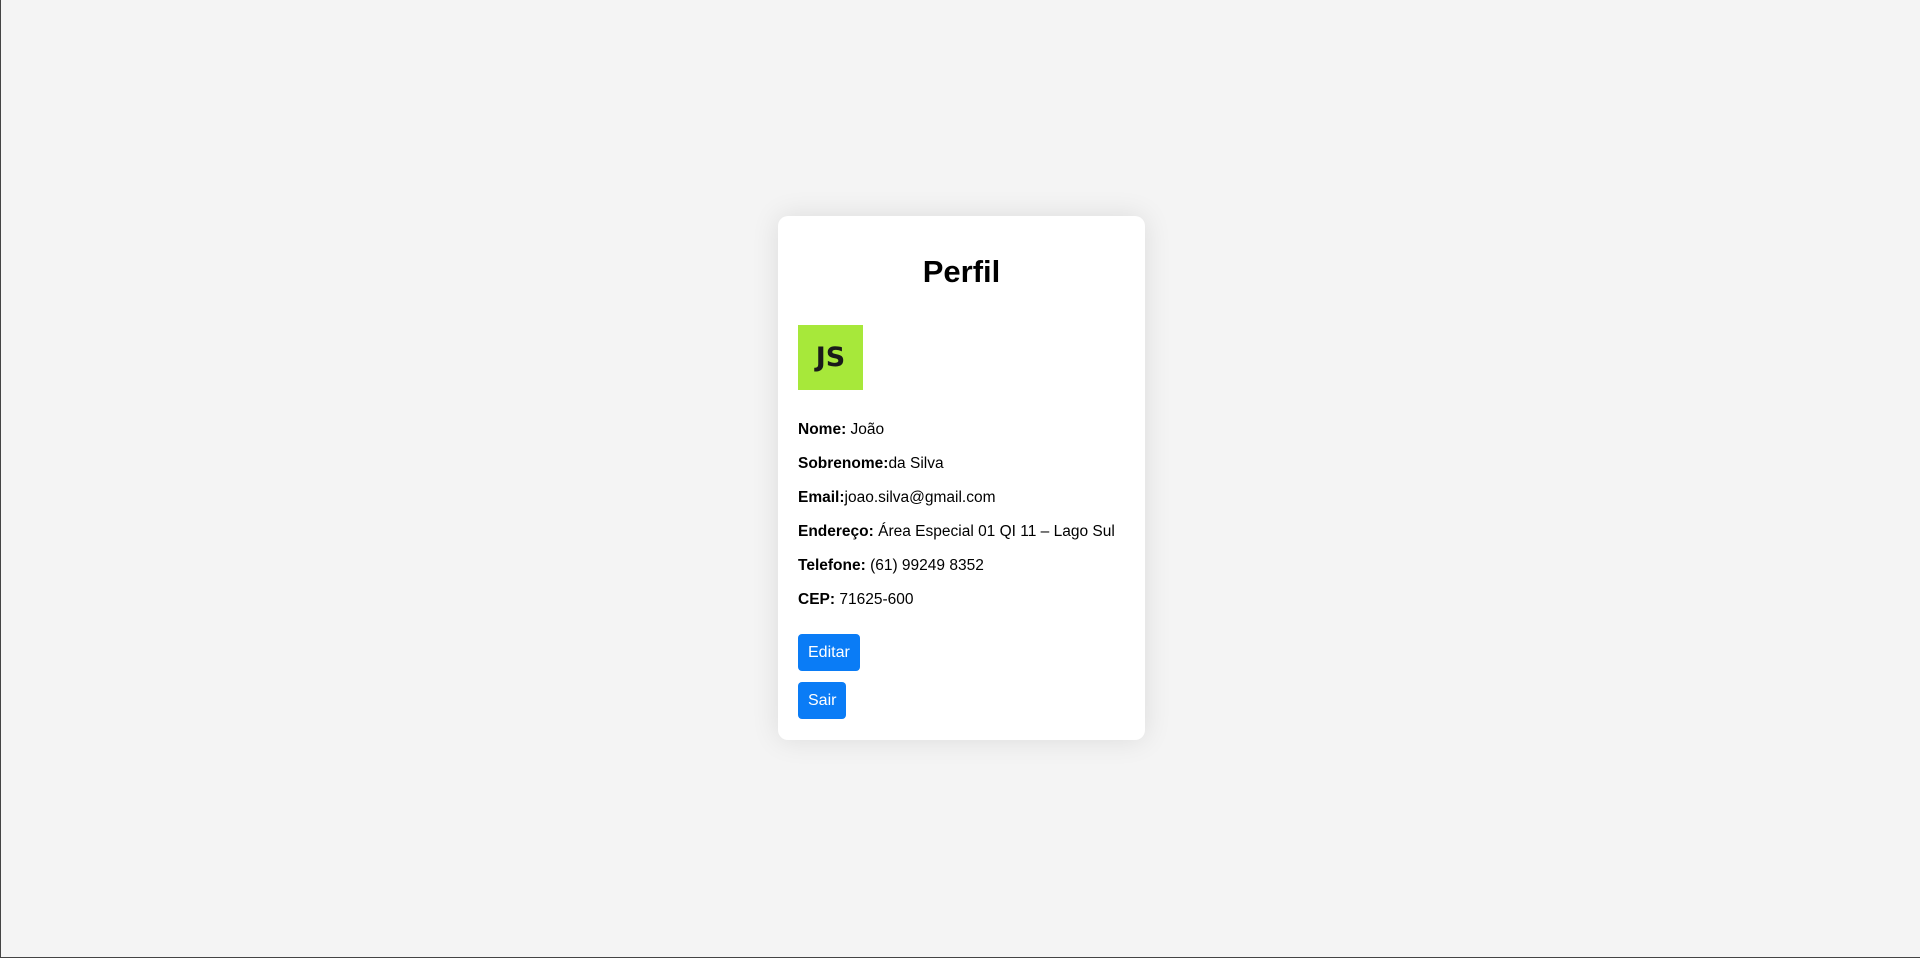 Image resolution: width=1920 pixels, height=967 pixels. What do you see at coordinates (876, 599) in the screenshot?
I see `field-value: 71625-600` at bounding box center [876, 599].